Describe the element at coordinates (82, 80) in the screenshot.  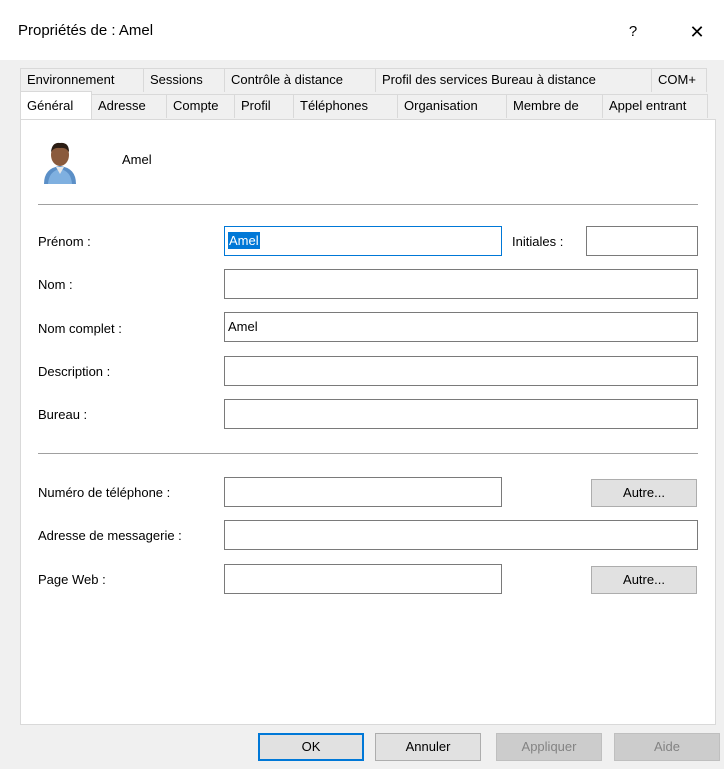
I see `tab-environnement: Environnement` at that location.